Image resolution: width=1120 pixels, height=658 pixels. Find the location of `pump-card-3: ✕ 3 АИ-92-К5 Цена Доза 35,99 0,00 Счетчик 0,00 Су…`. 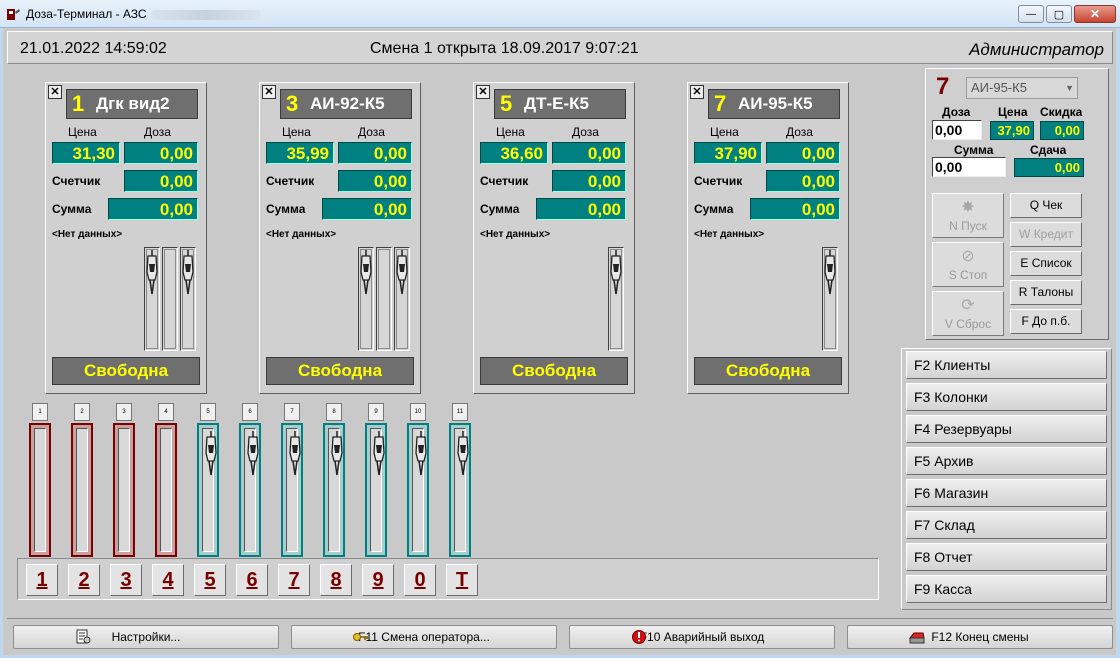

pump-card-3: ✕ 3 АИ-92-К5 Цена Доза 35,99 0,00 Счетчик 0,00 Су… is located at coordinates (340, 238).